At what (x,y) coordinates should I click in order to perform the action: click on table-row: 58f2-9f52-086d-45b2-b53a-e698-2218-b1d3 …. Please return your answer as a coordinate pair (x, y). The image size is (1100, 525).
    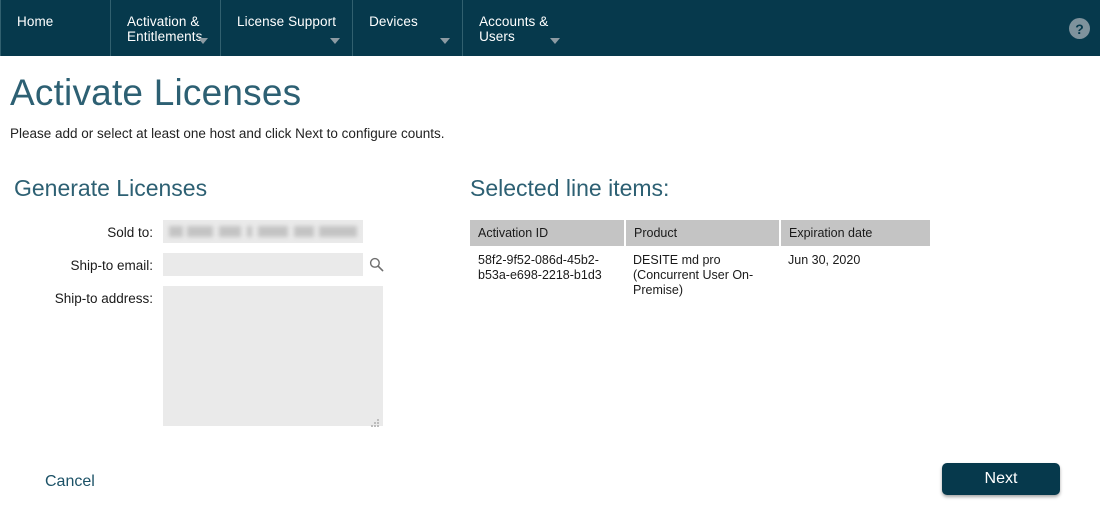
    Looking at the image, I should click on (700, 275).